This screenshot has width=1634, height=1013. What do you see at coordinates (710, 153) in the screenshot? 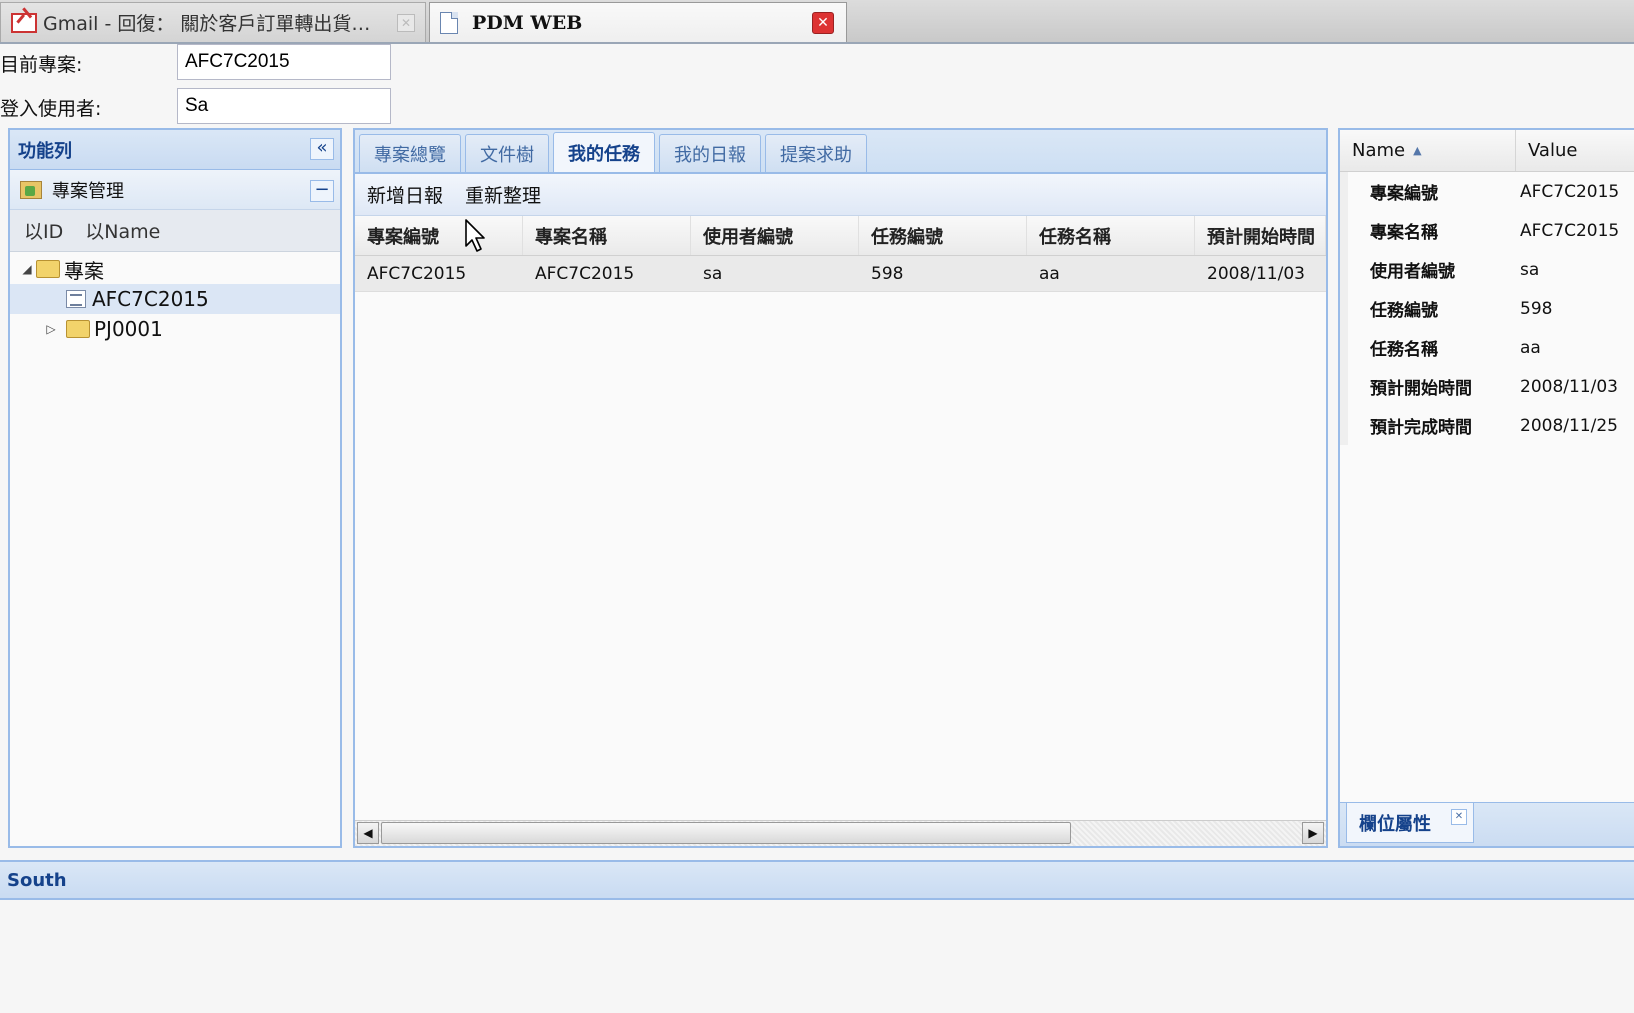
I see `tab-my-daily-reports: 我的日報` at bounding box center [710, 153].